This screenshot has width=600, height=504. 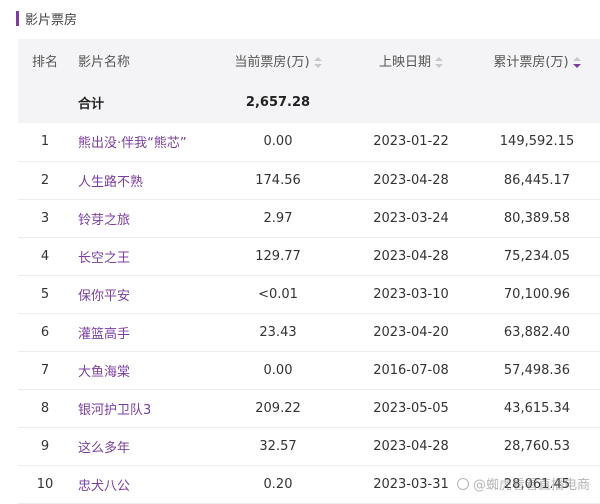 What do you see at coordinates (537, 294) in the screenshot?
I see `total-box-office-cell: 70,100.96` at bounding box center [537, 294].